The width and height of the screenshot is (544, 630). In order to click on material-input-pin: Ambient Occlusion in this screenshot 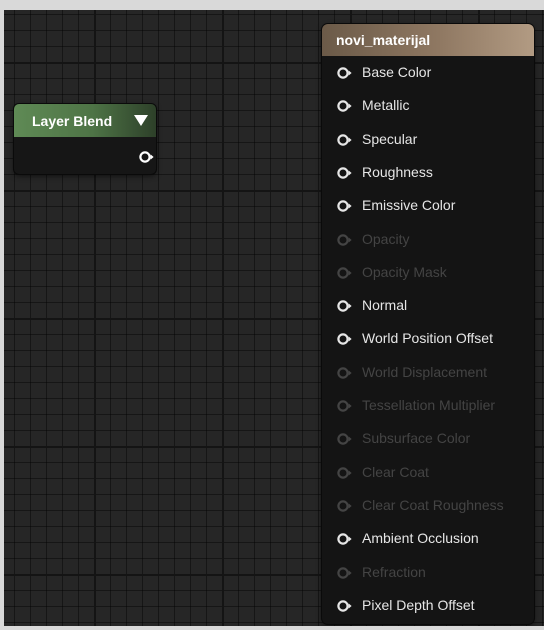, I will do `click(428, 538)`.